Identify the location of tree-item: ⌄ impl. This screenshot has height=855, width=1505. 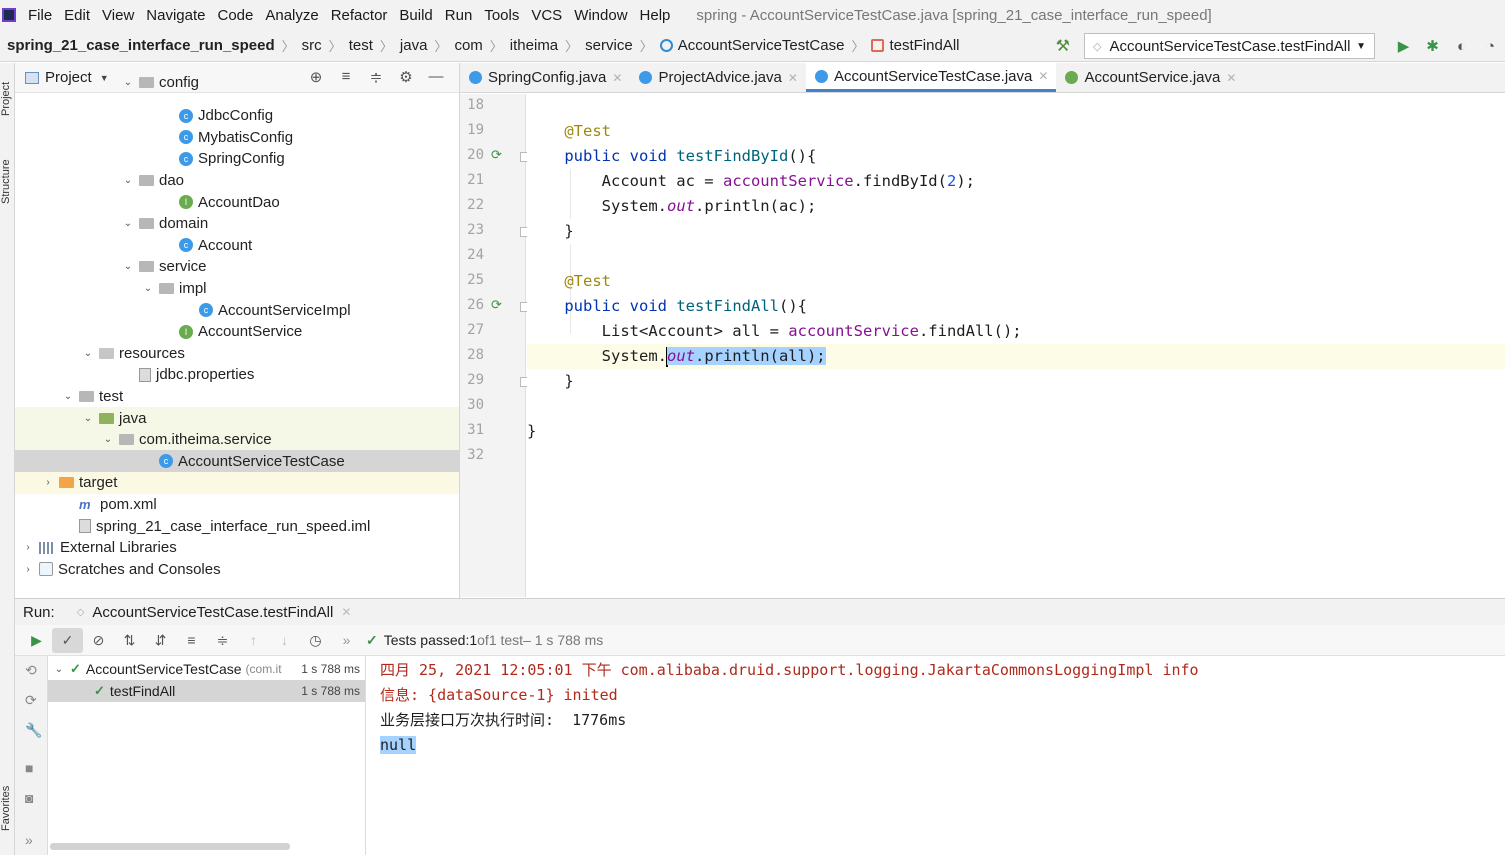
(237, 288).